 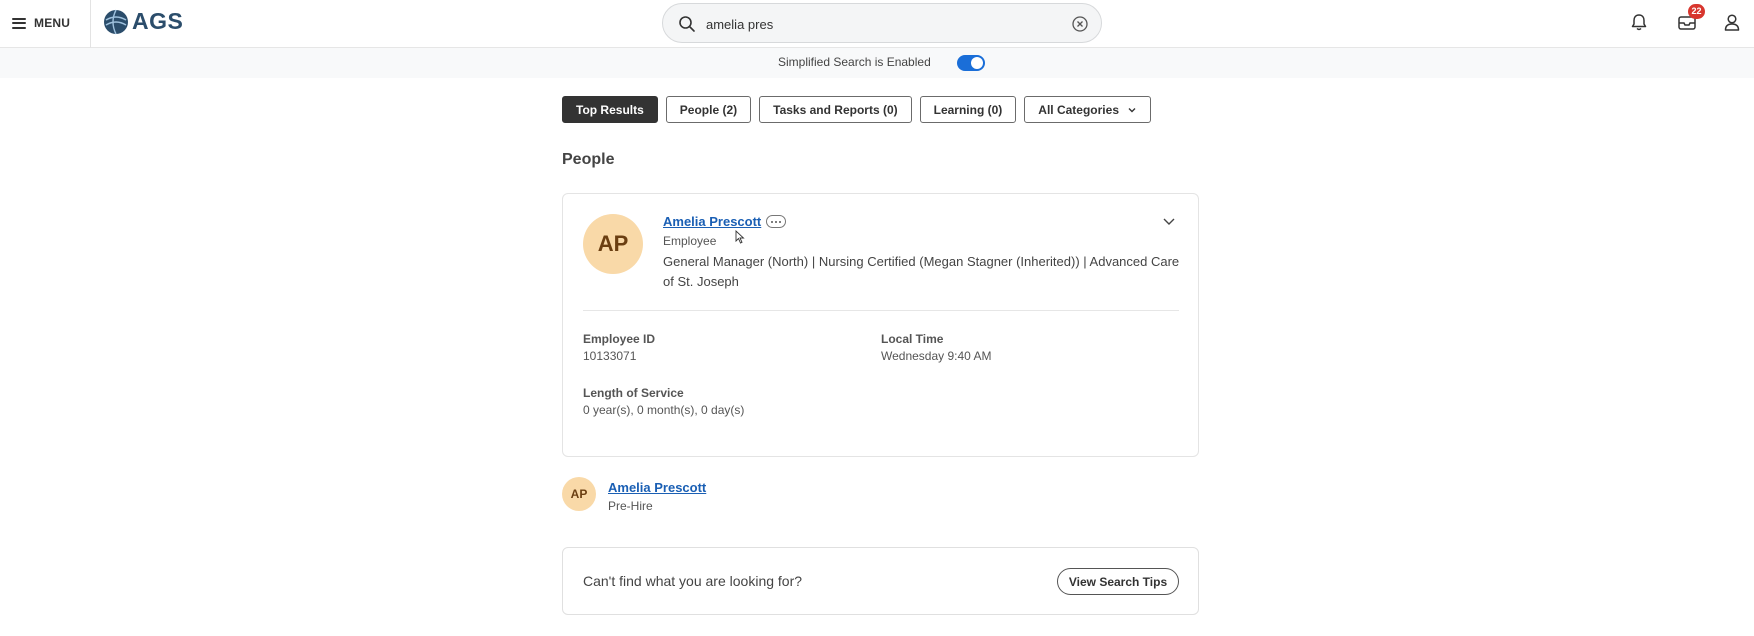 I want to click on filter-label: Top Results, so click(x=610, y=109).